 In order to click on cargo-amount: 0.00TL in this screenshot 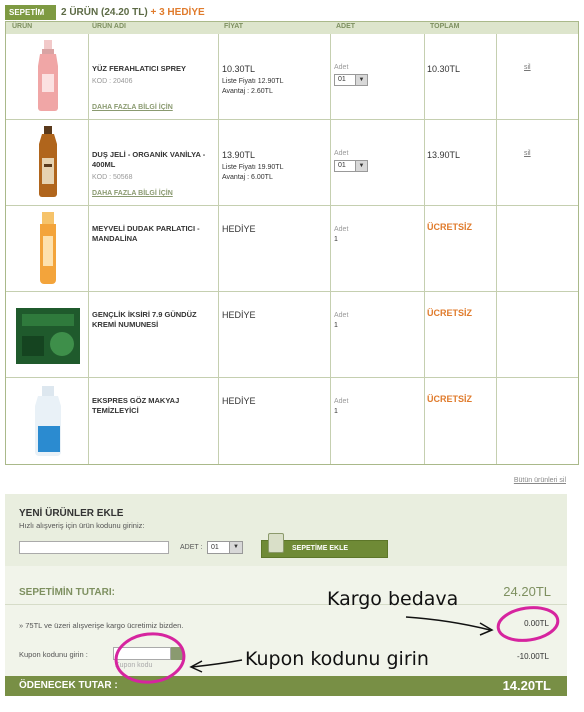, I will do `click(536, 623)`.